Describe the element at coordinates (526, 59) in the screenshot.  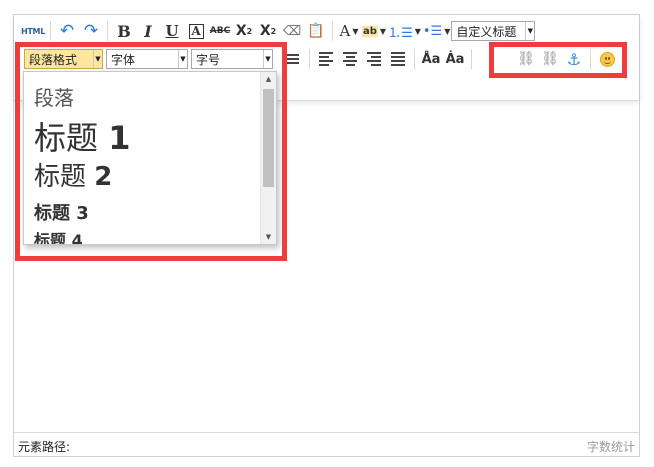
I see `link-icon: ⛓` at that location.